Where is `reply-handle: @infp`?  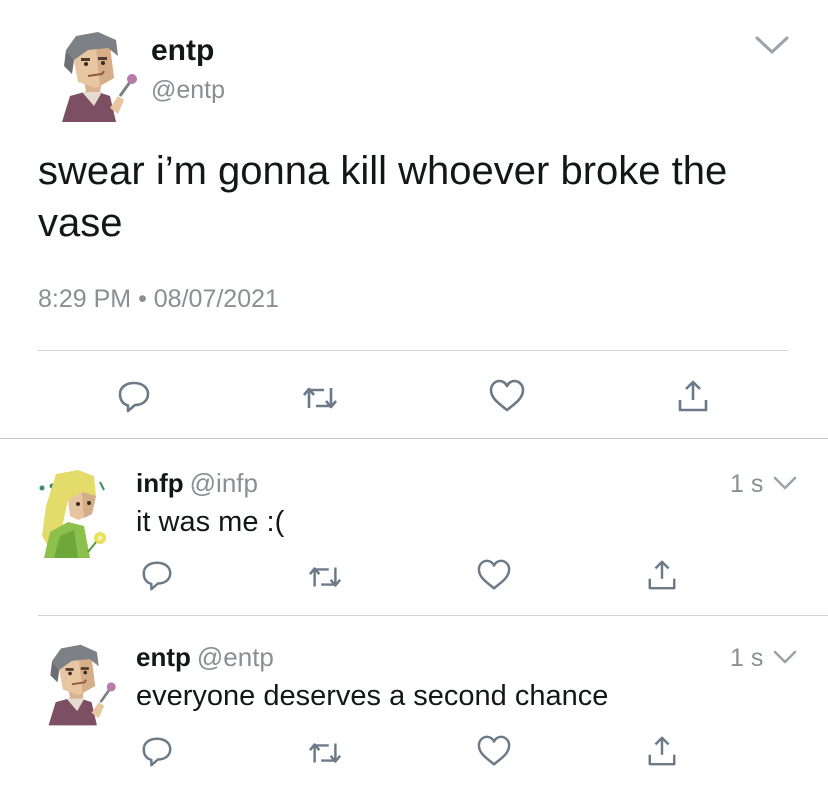
reply-handle: @infp is located at coordinates (224, 483).